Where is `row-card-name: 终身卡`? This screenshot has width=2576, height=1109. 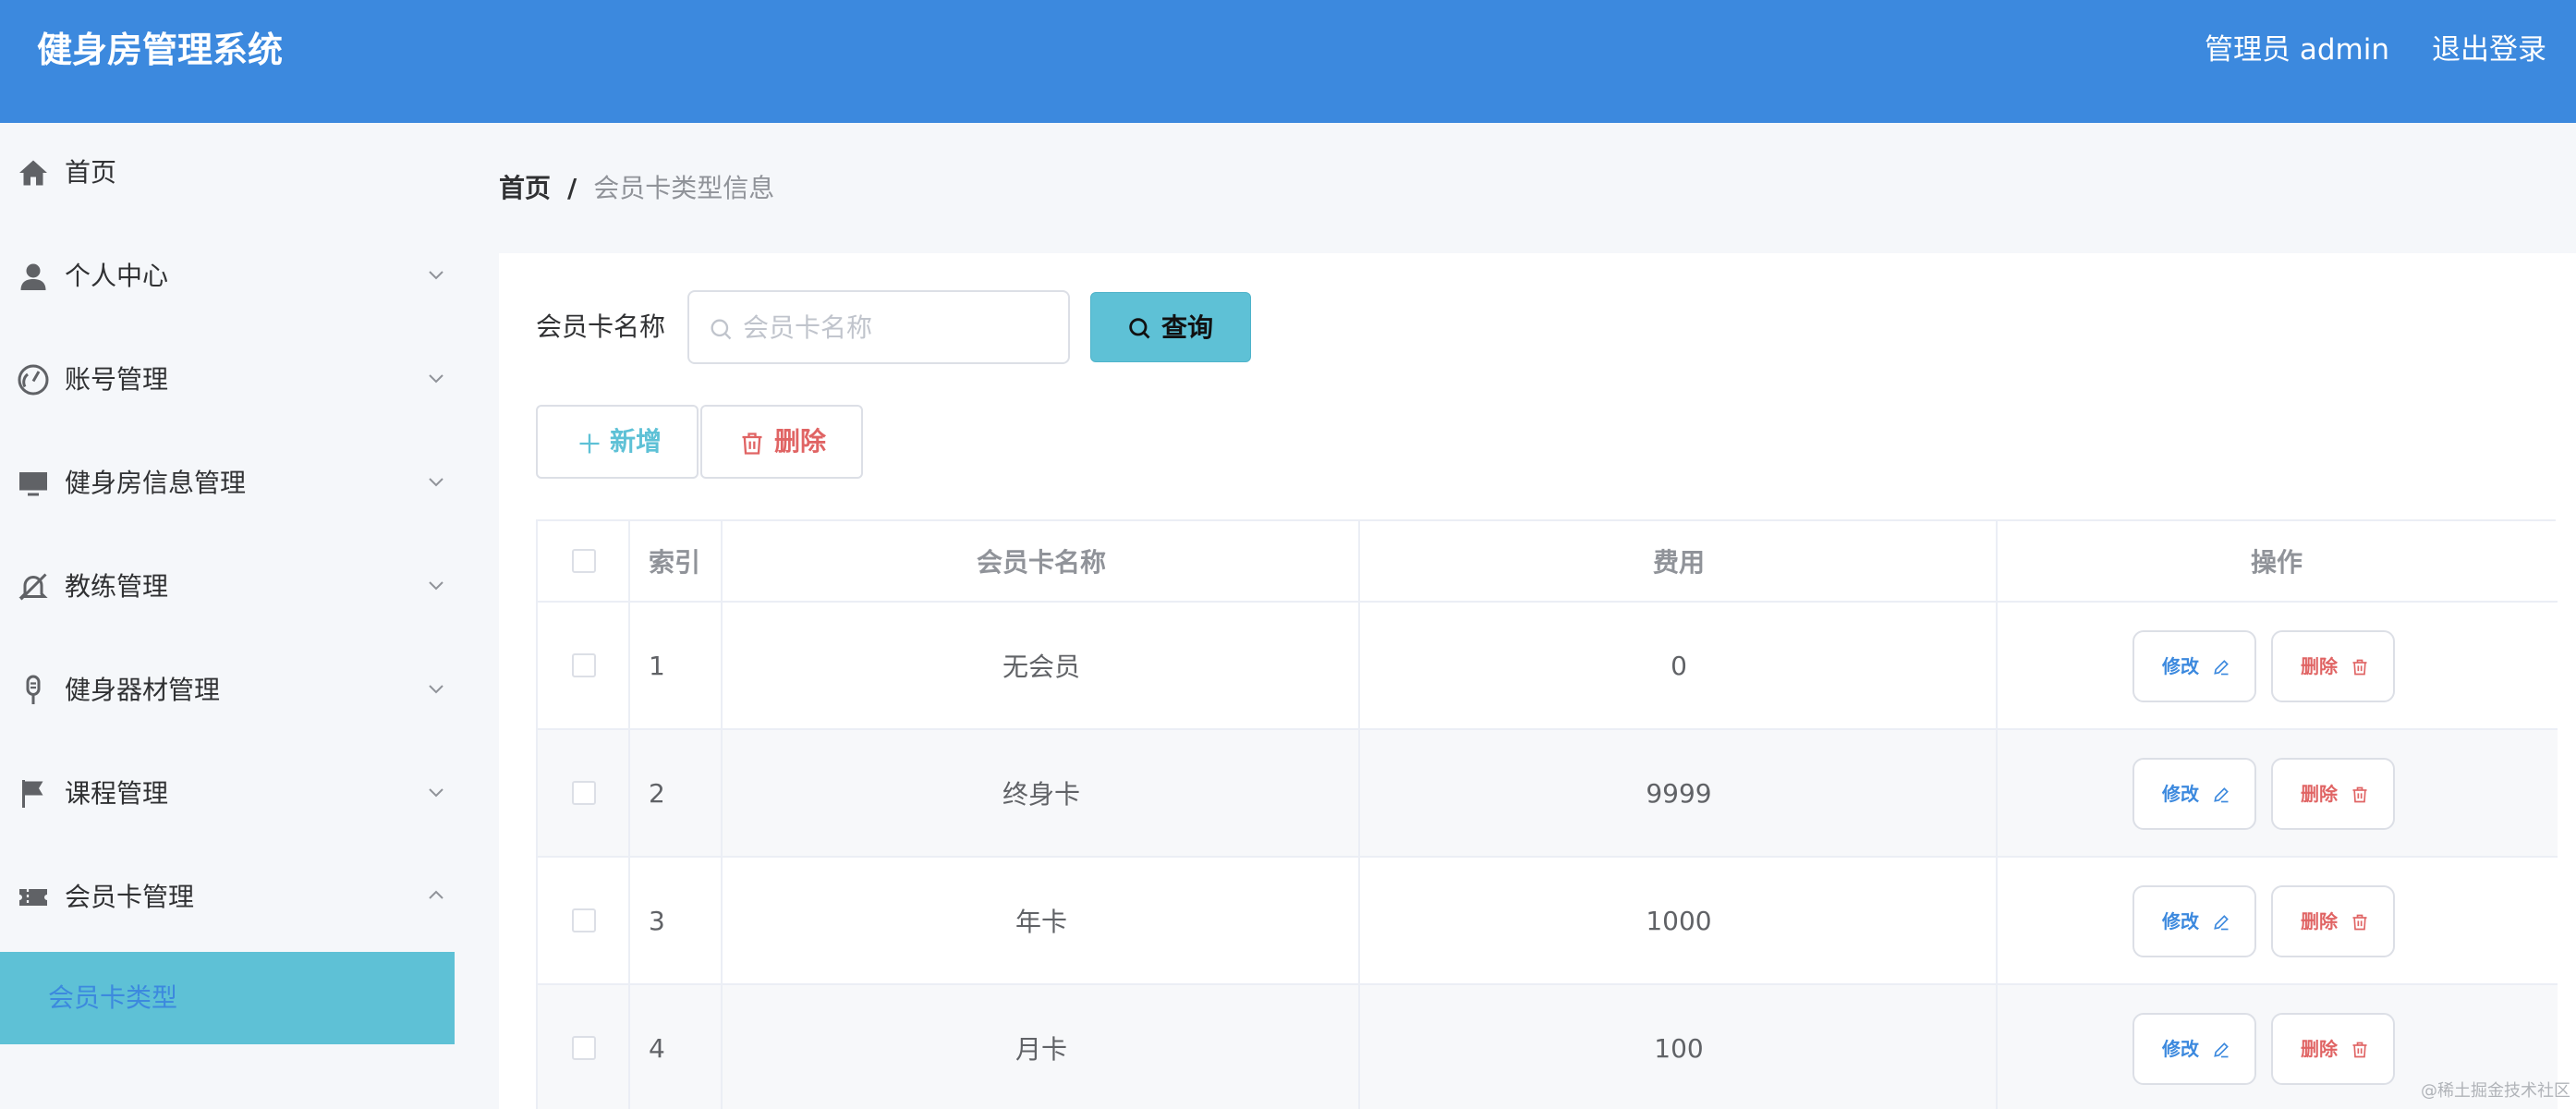
row-card-name: 终身卡 is located at coordinates (1041, 794).